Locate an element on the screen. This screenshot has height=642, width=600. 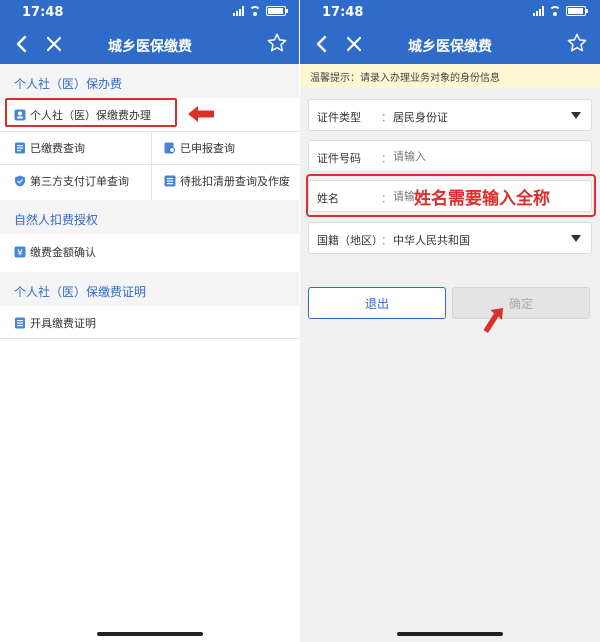
search-document-icon is located at coordinates (169, 148).